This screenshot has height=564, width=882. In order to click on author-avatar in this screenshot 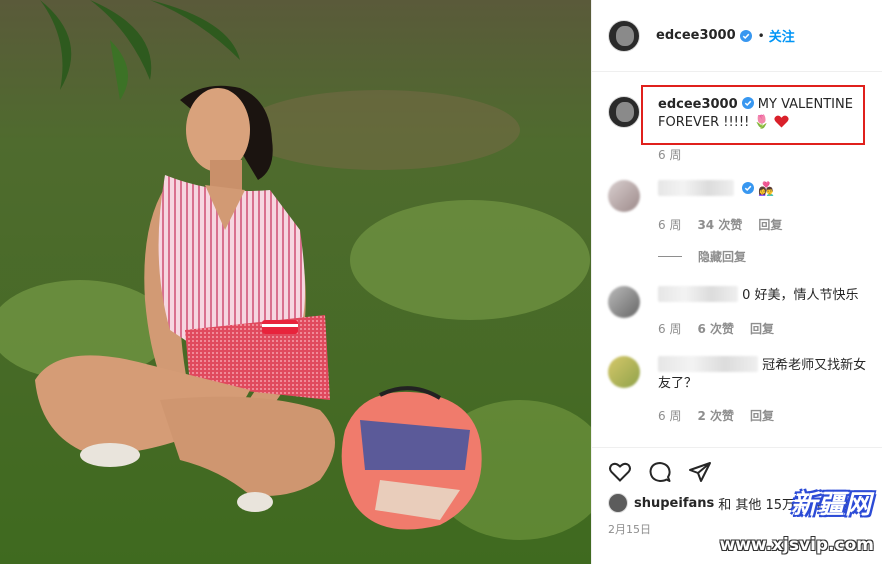, I will do `click(624, 35)`.